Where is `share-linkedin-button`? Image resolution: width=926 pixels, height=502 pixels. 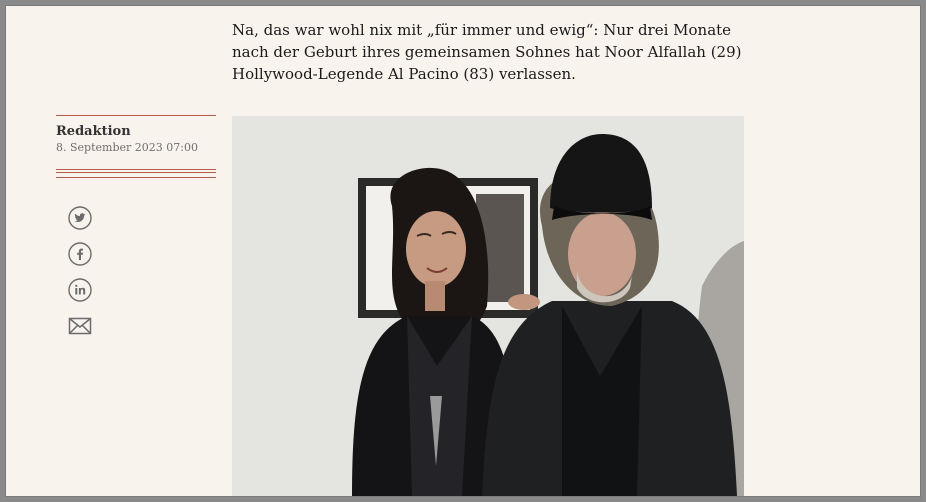
share-linkedin-button is located at coordinates (80, 290).